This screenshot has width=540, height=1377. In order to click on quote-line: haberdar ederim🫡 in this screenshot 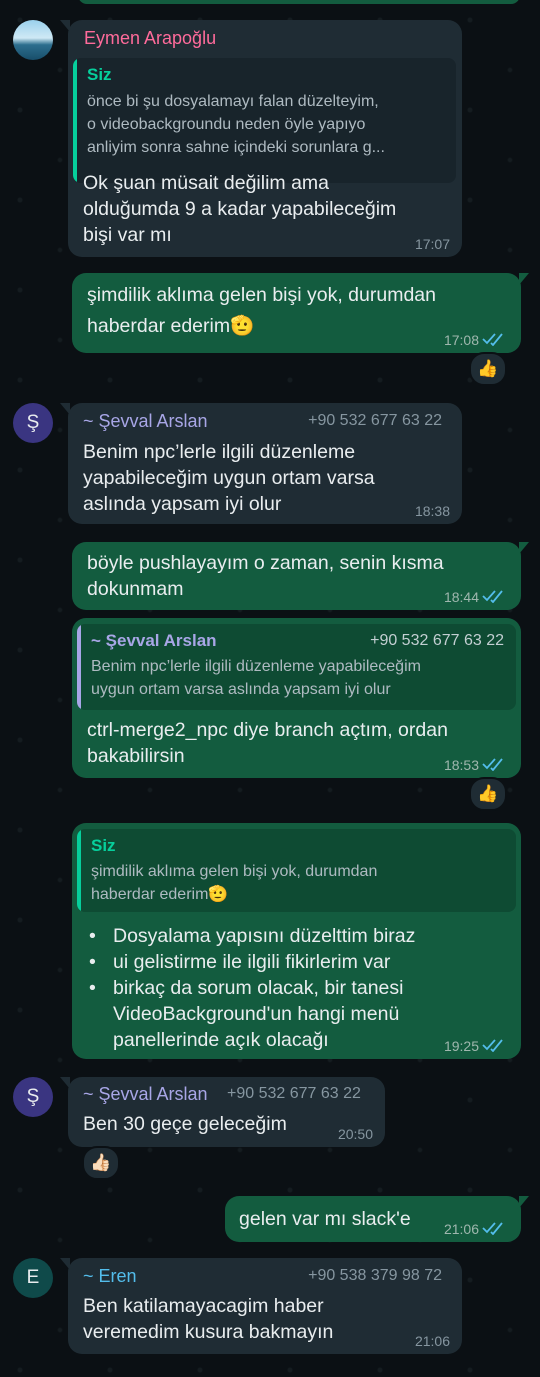, I will do `click(160, 894)`.